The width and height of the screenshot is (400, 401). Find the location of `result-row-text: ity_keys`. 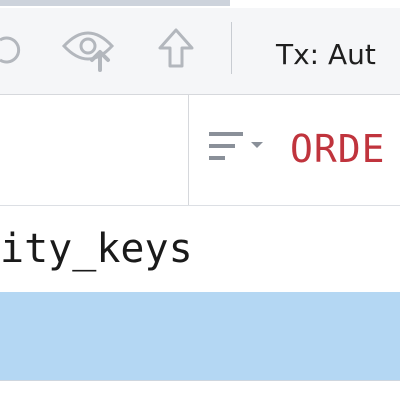

result-row-text: ity_keys is located at coordinates (96, 249).